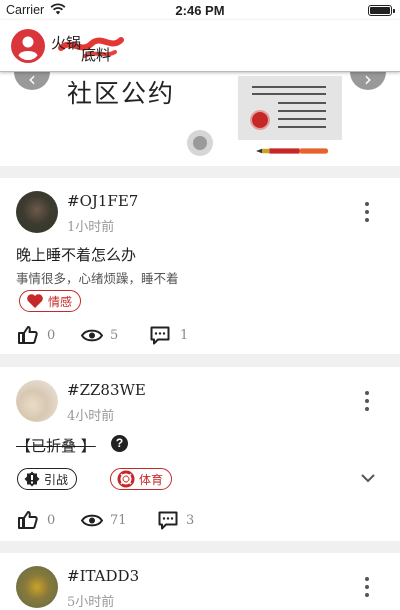 This screenshot has width=400, height=610. I want to click on profile-button, so click(28, 46).